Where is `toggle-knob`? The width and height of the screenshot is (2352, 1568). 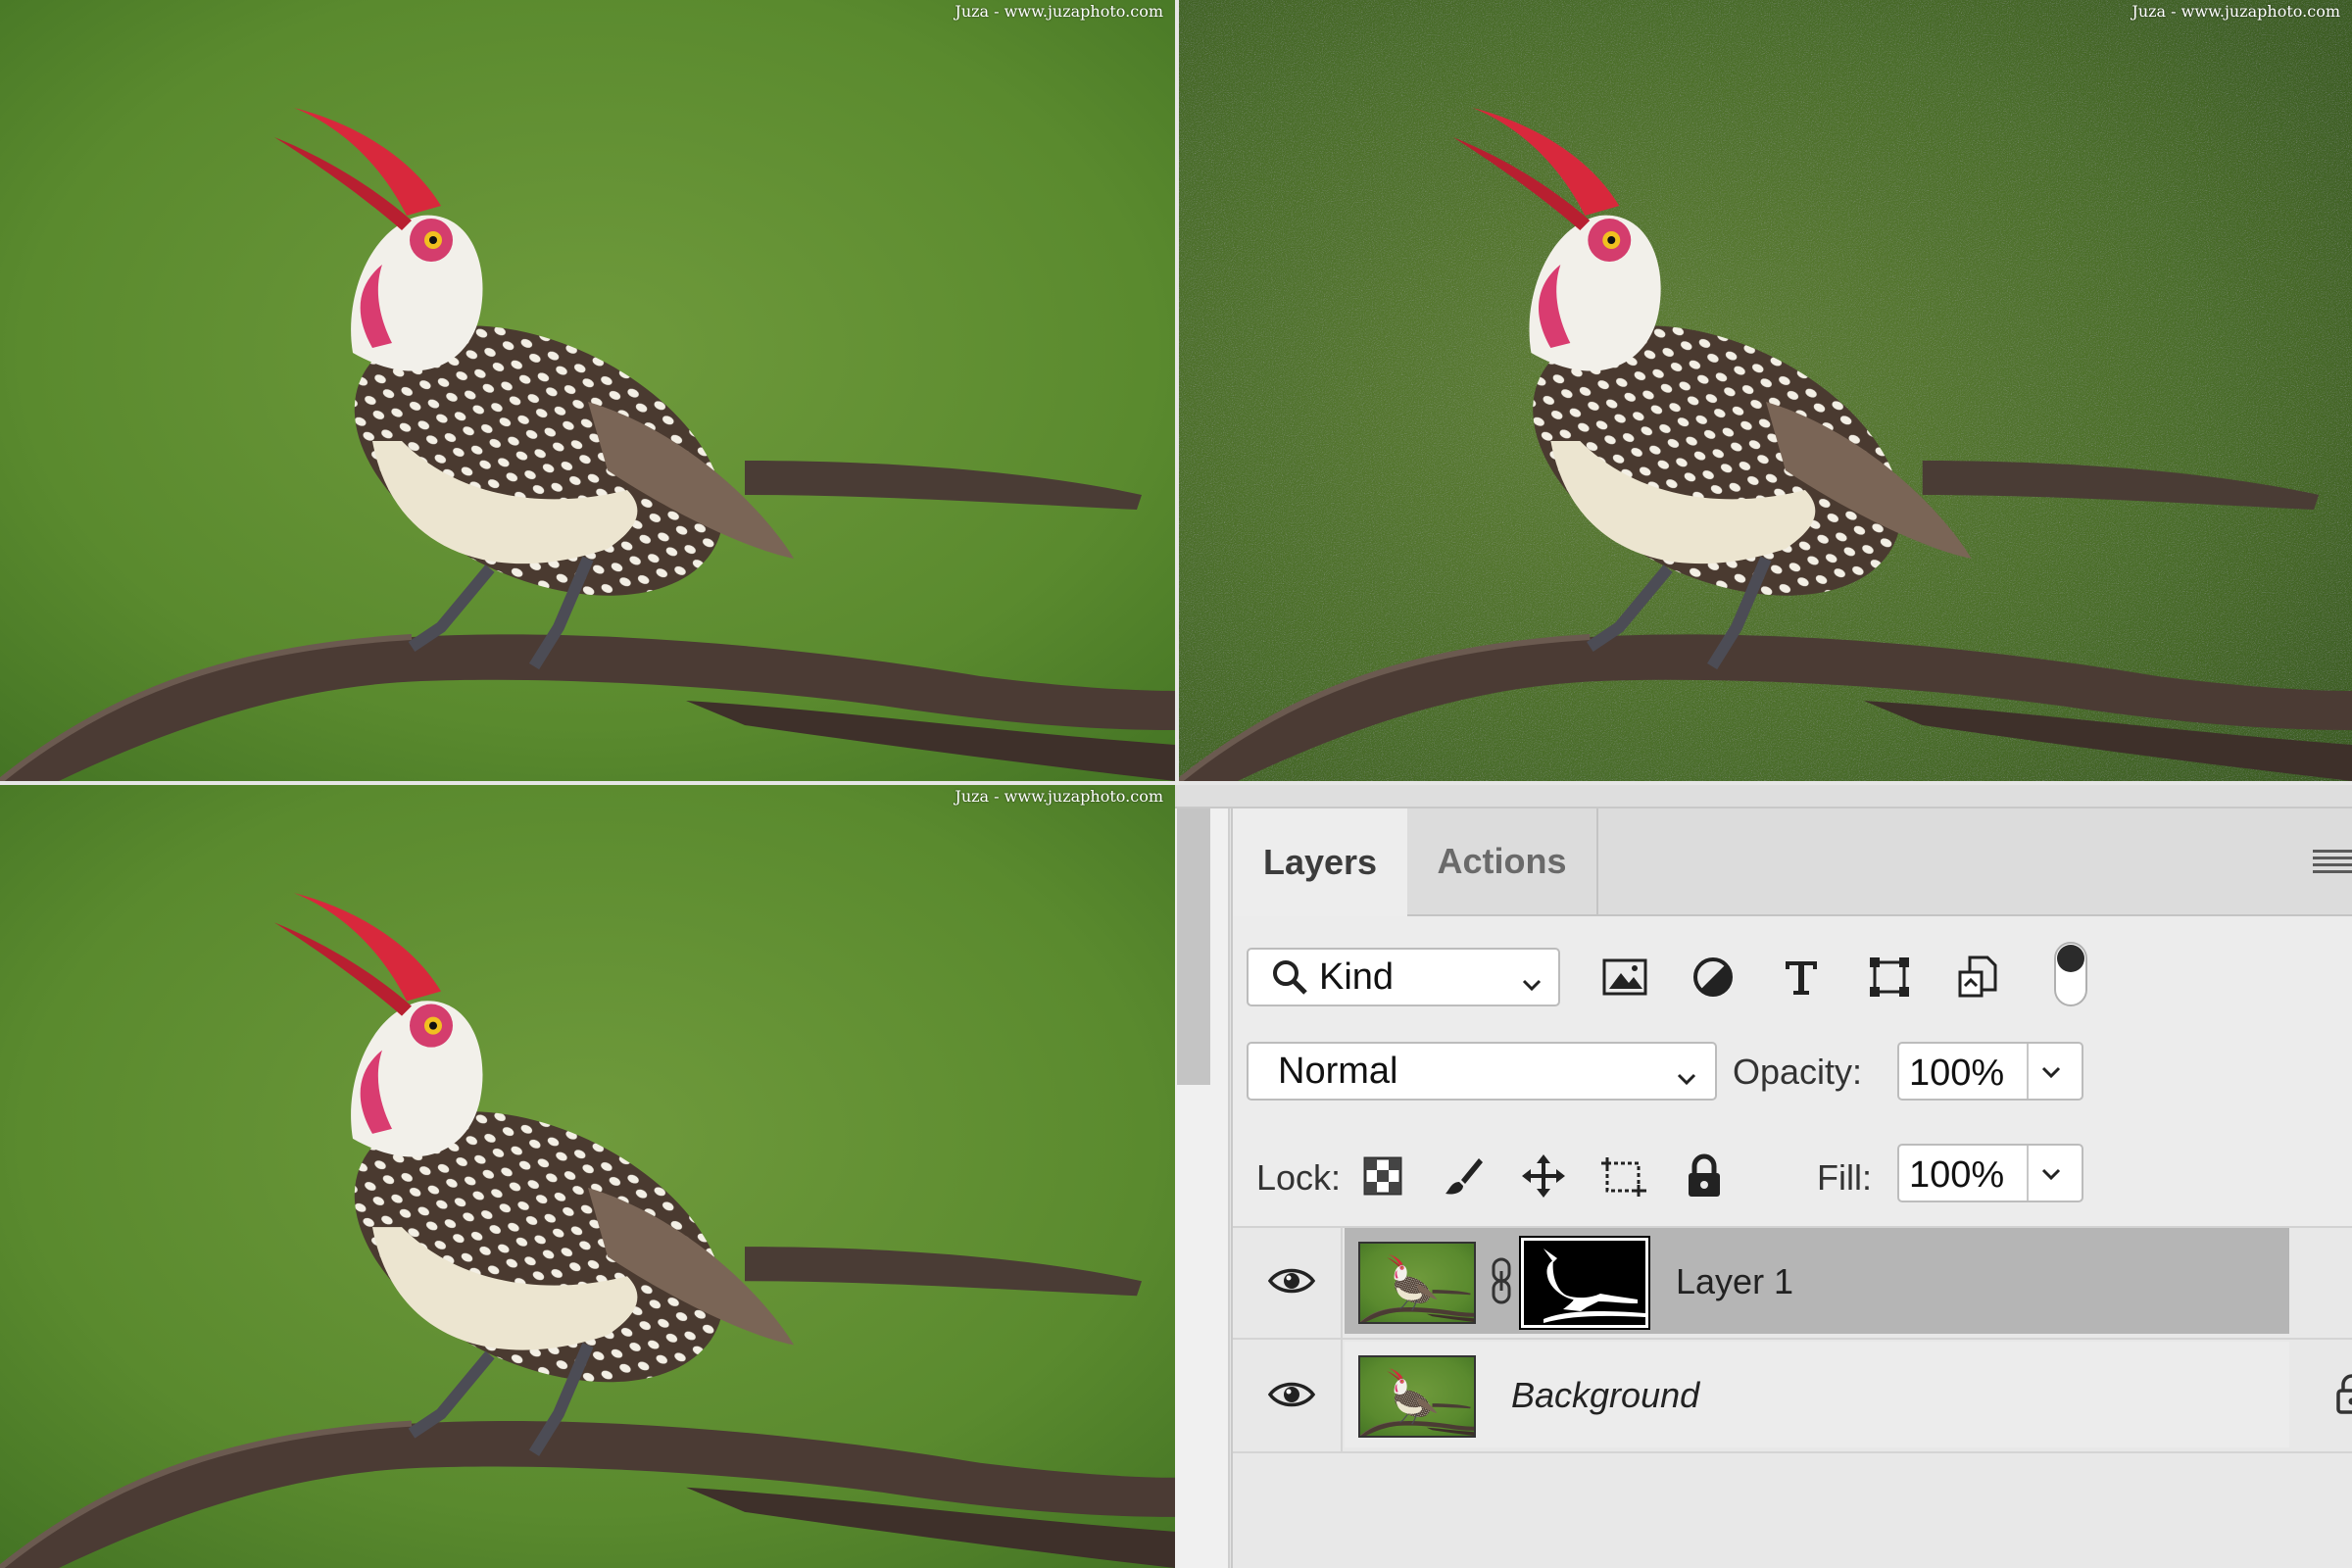 toggle-knob is located at coordinates (2070, 958).